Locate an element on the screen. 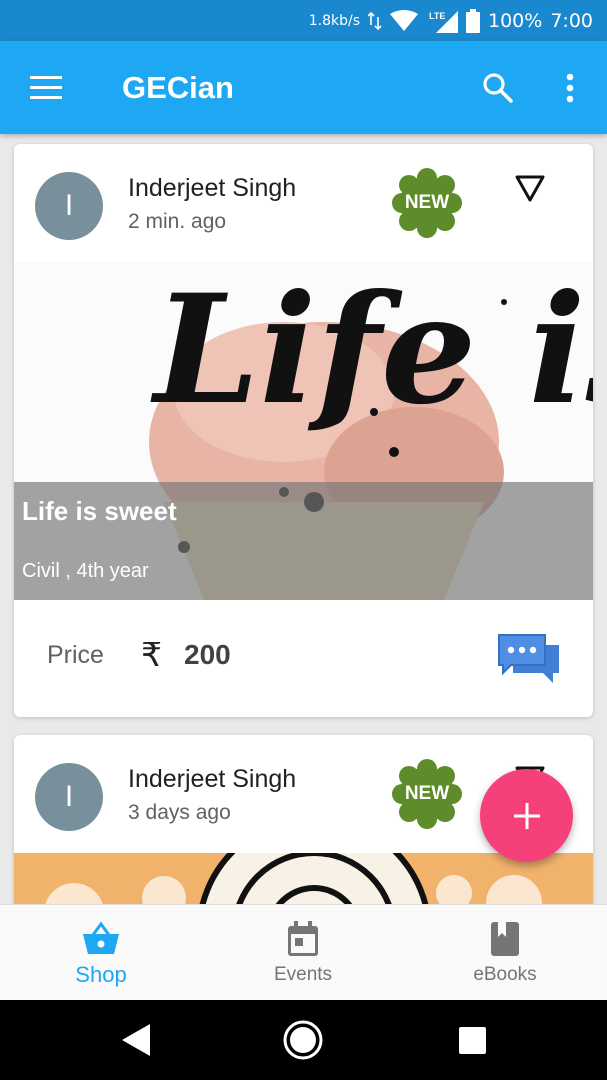 This screenshot has width=607, height=1080. lte-label: LTE is located at coordinates (437, 16).